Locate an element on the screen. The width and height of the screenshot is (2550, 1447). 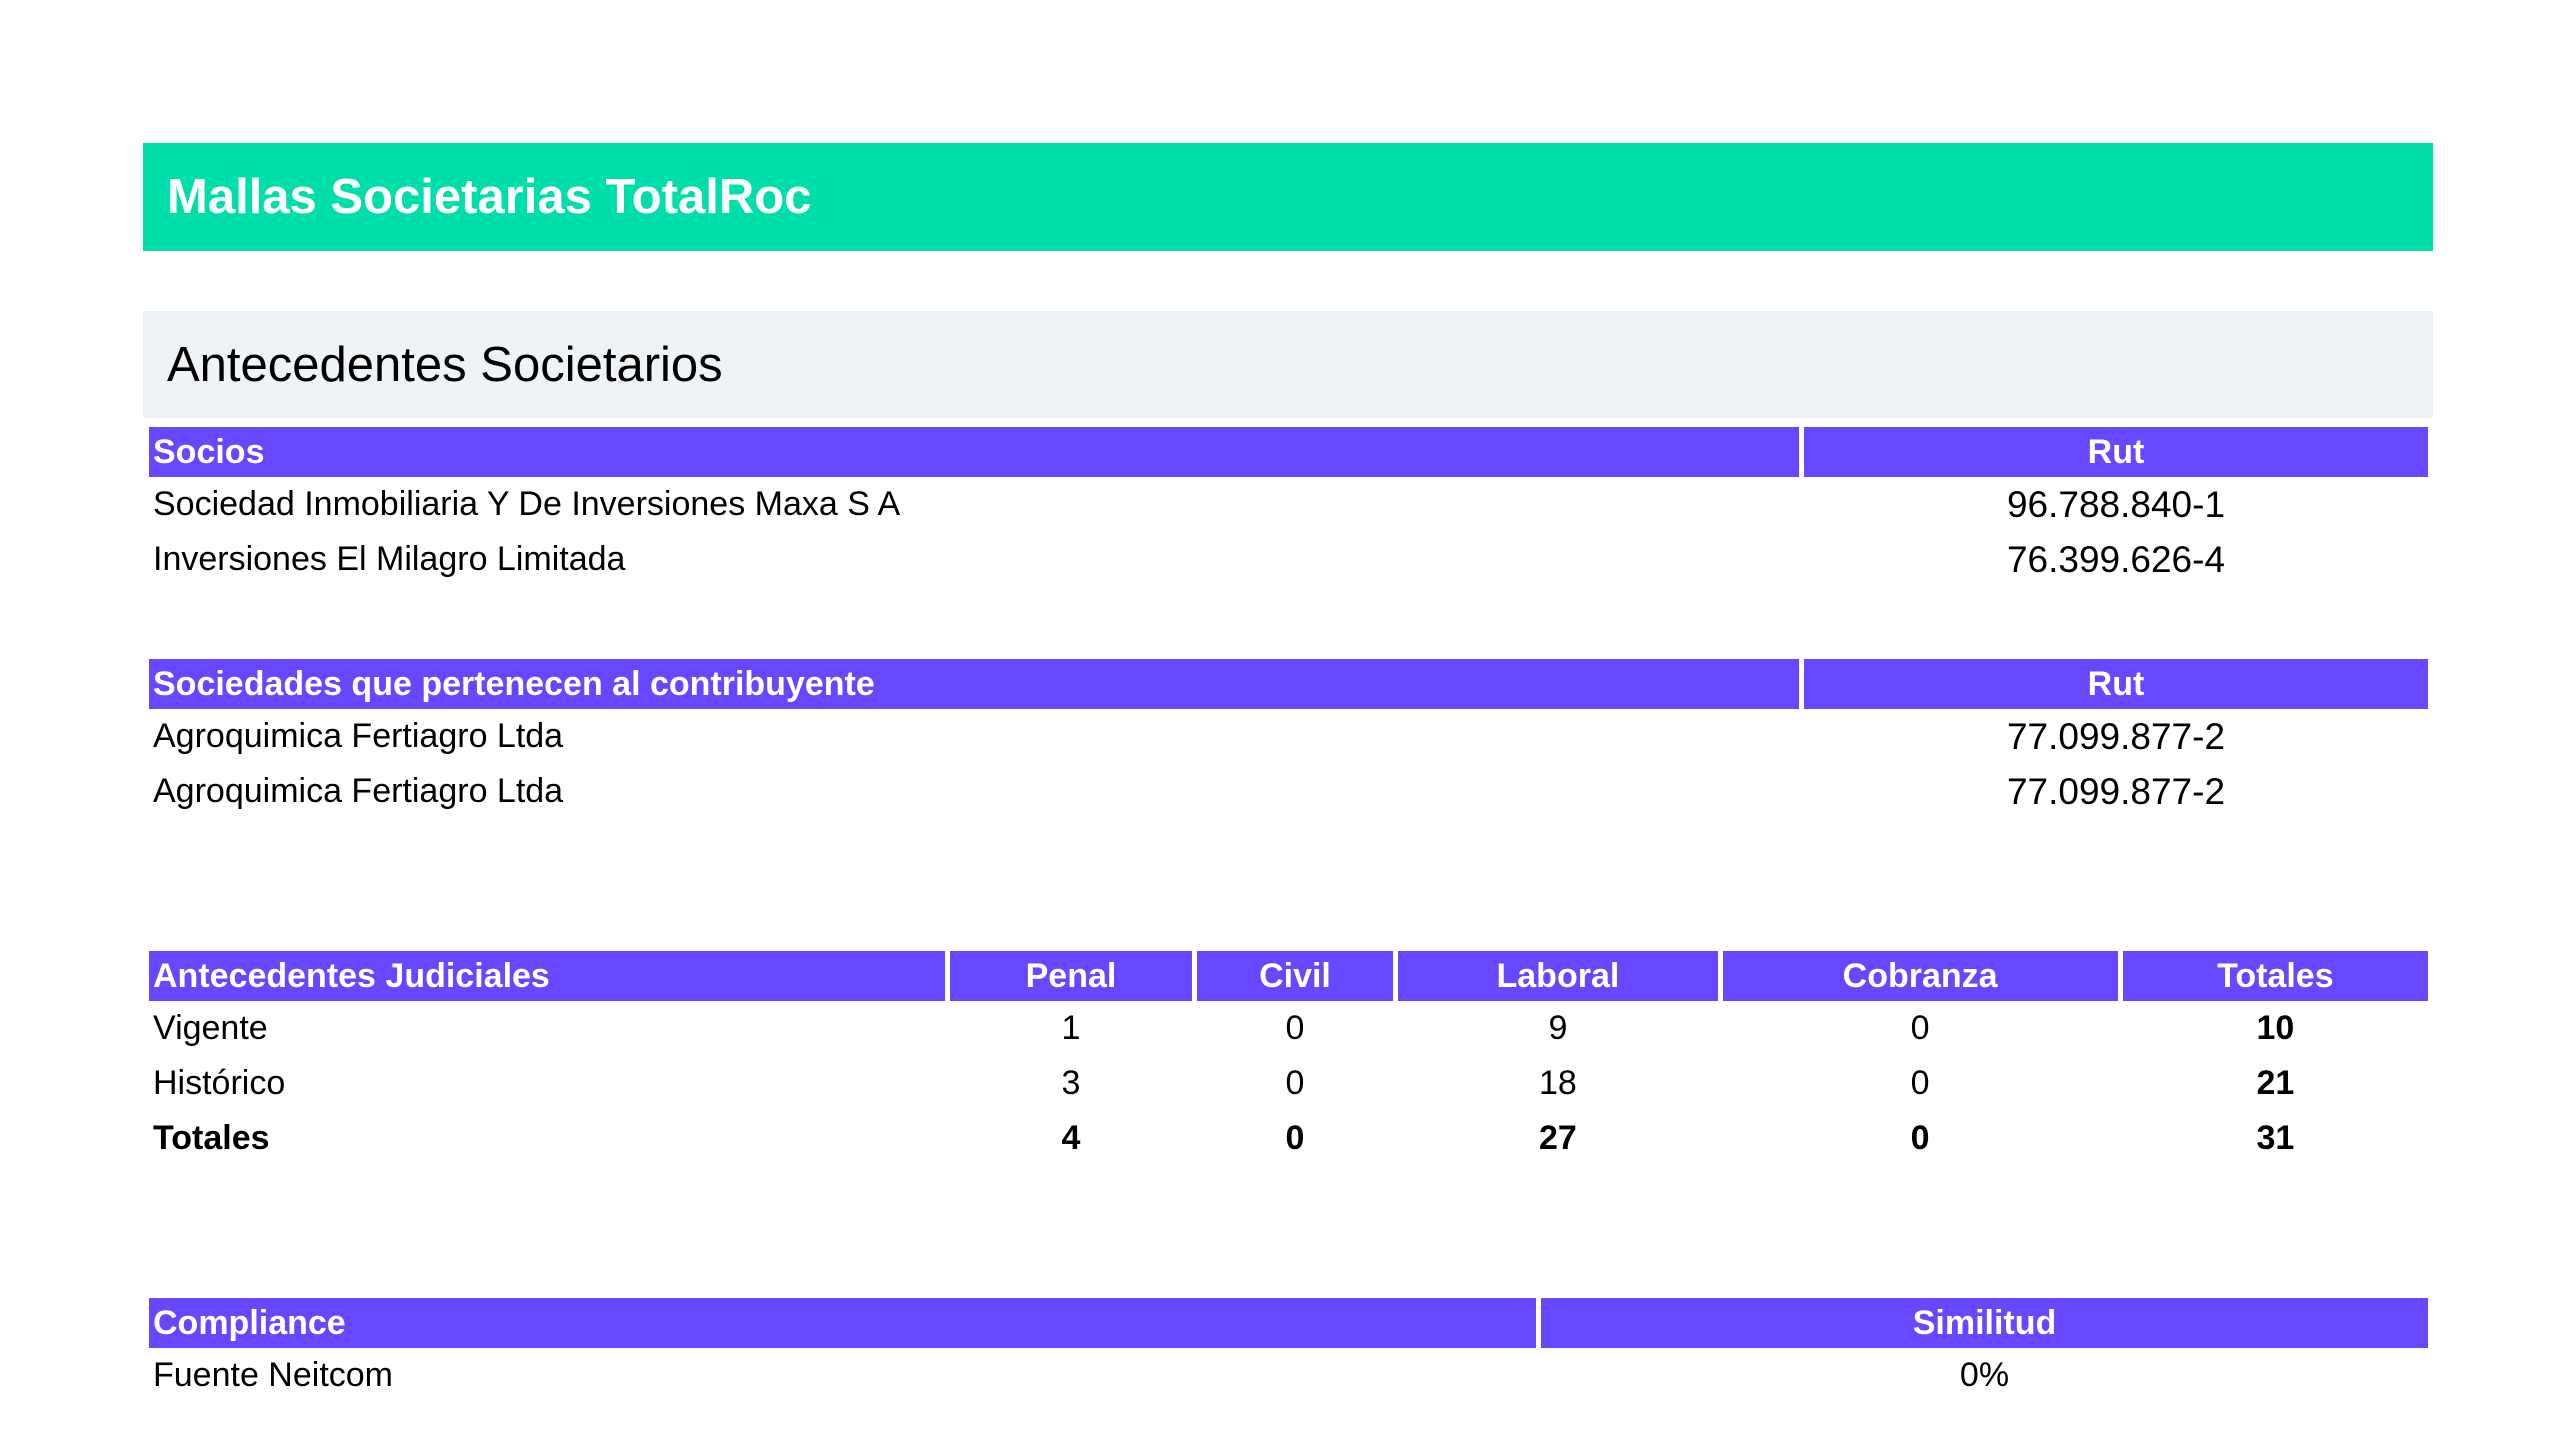
column-header-penal: Penal is located at coordinates (1071, 976).